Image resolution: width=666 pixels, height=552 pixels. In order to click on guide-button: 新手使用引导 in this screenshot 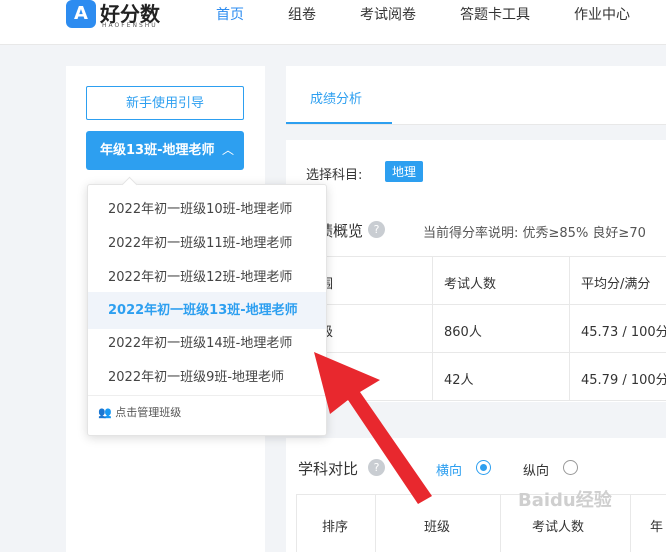, I will do `click(165, 103)`.